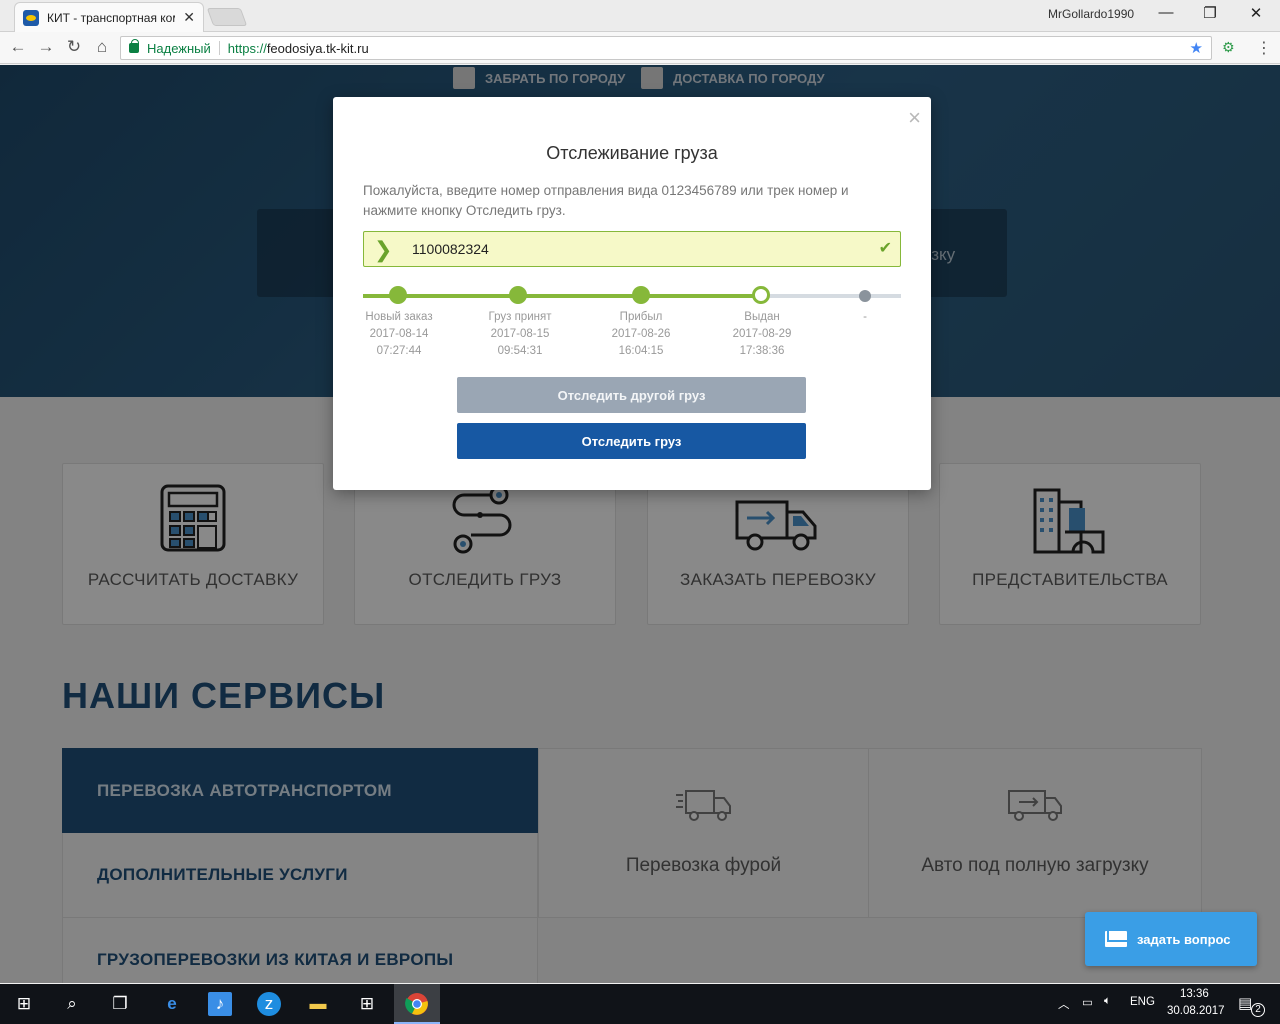  What do you see at coordinates (1087, 1002) in the screenshot?
I see `network-icon: ▭` at bounding box center [1087, 1002].